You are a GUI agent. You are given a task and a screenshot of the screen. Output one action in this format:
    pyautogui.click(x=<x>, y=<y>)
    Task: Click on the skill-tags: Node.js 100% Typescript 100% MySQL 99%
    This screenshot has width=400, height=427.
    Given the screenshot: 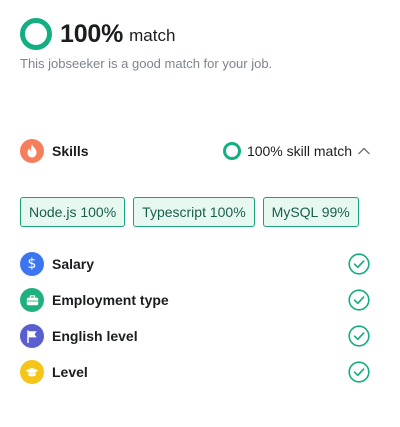 What is the action you would take?
    pyautogui.click(x=189, y=212)
    